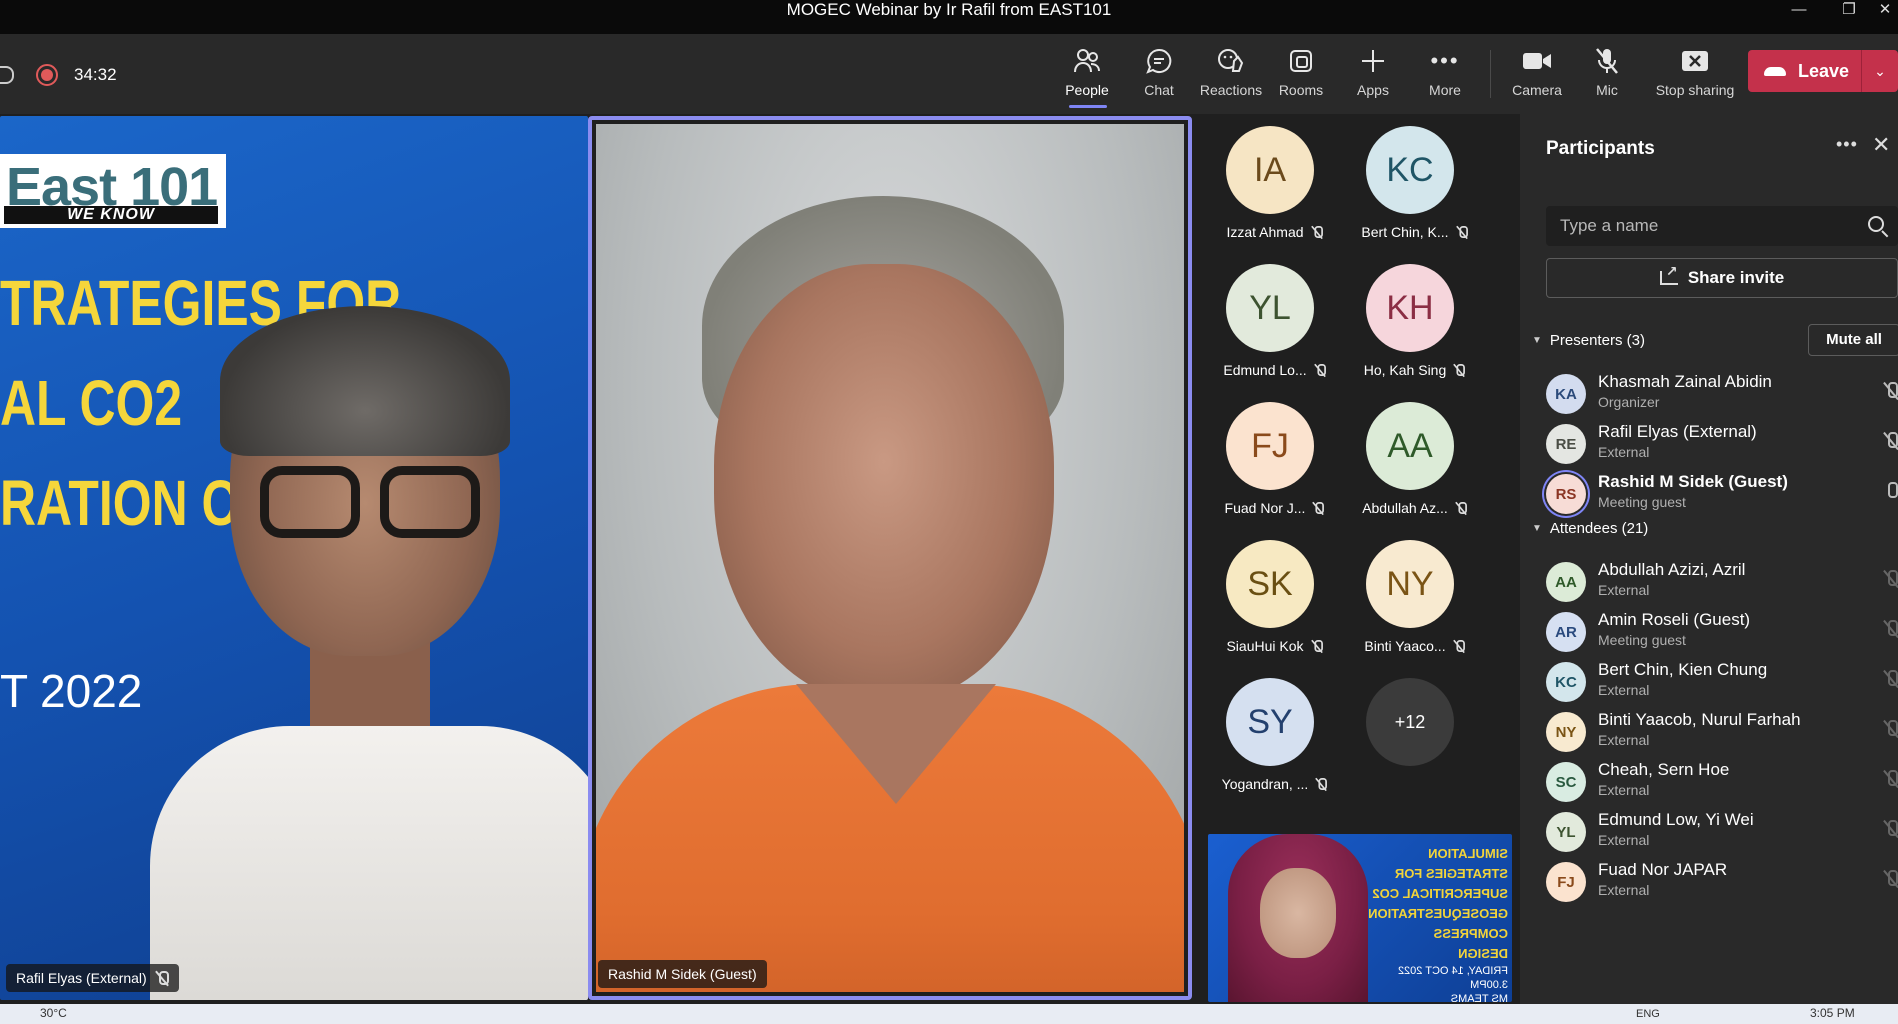  I want to click on close-icon: ✕, so click(1881, 145).